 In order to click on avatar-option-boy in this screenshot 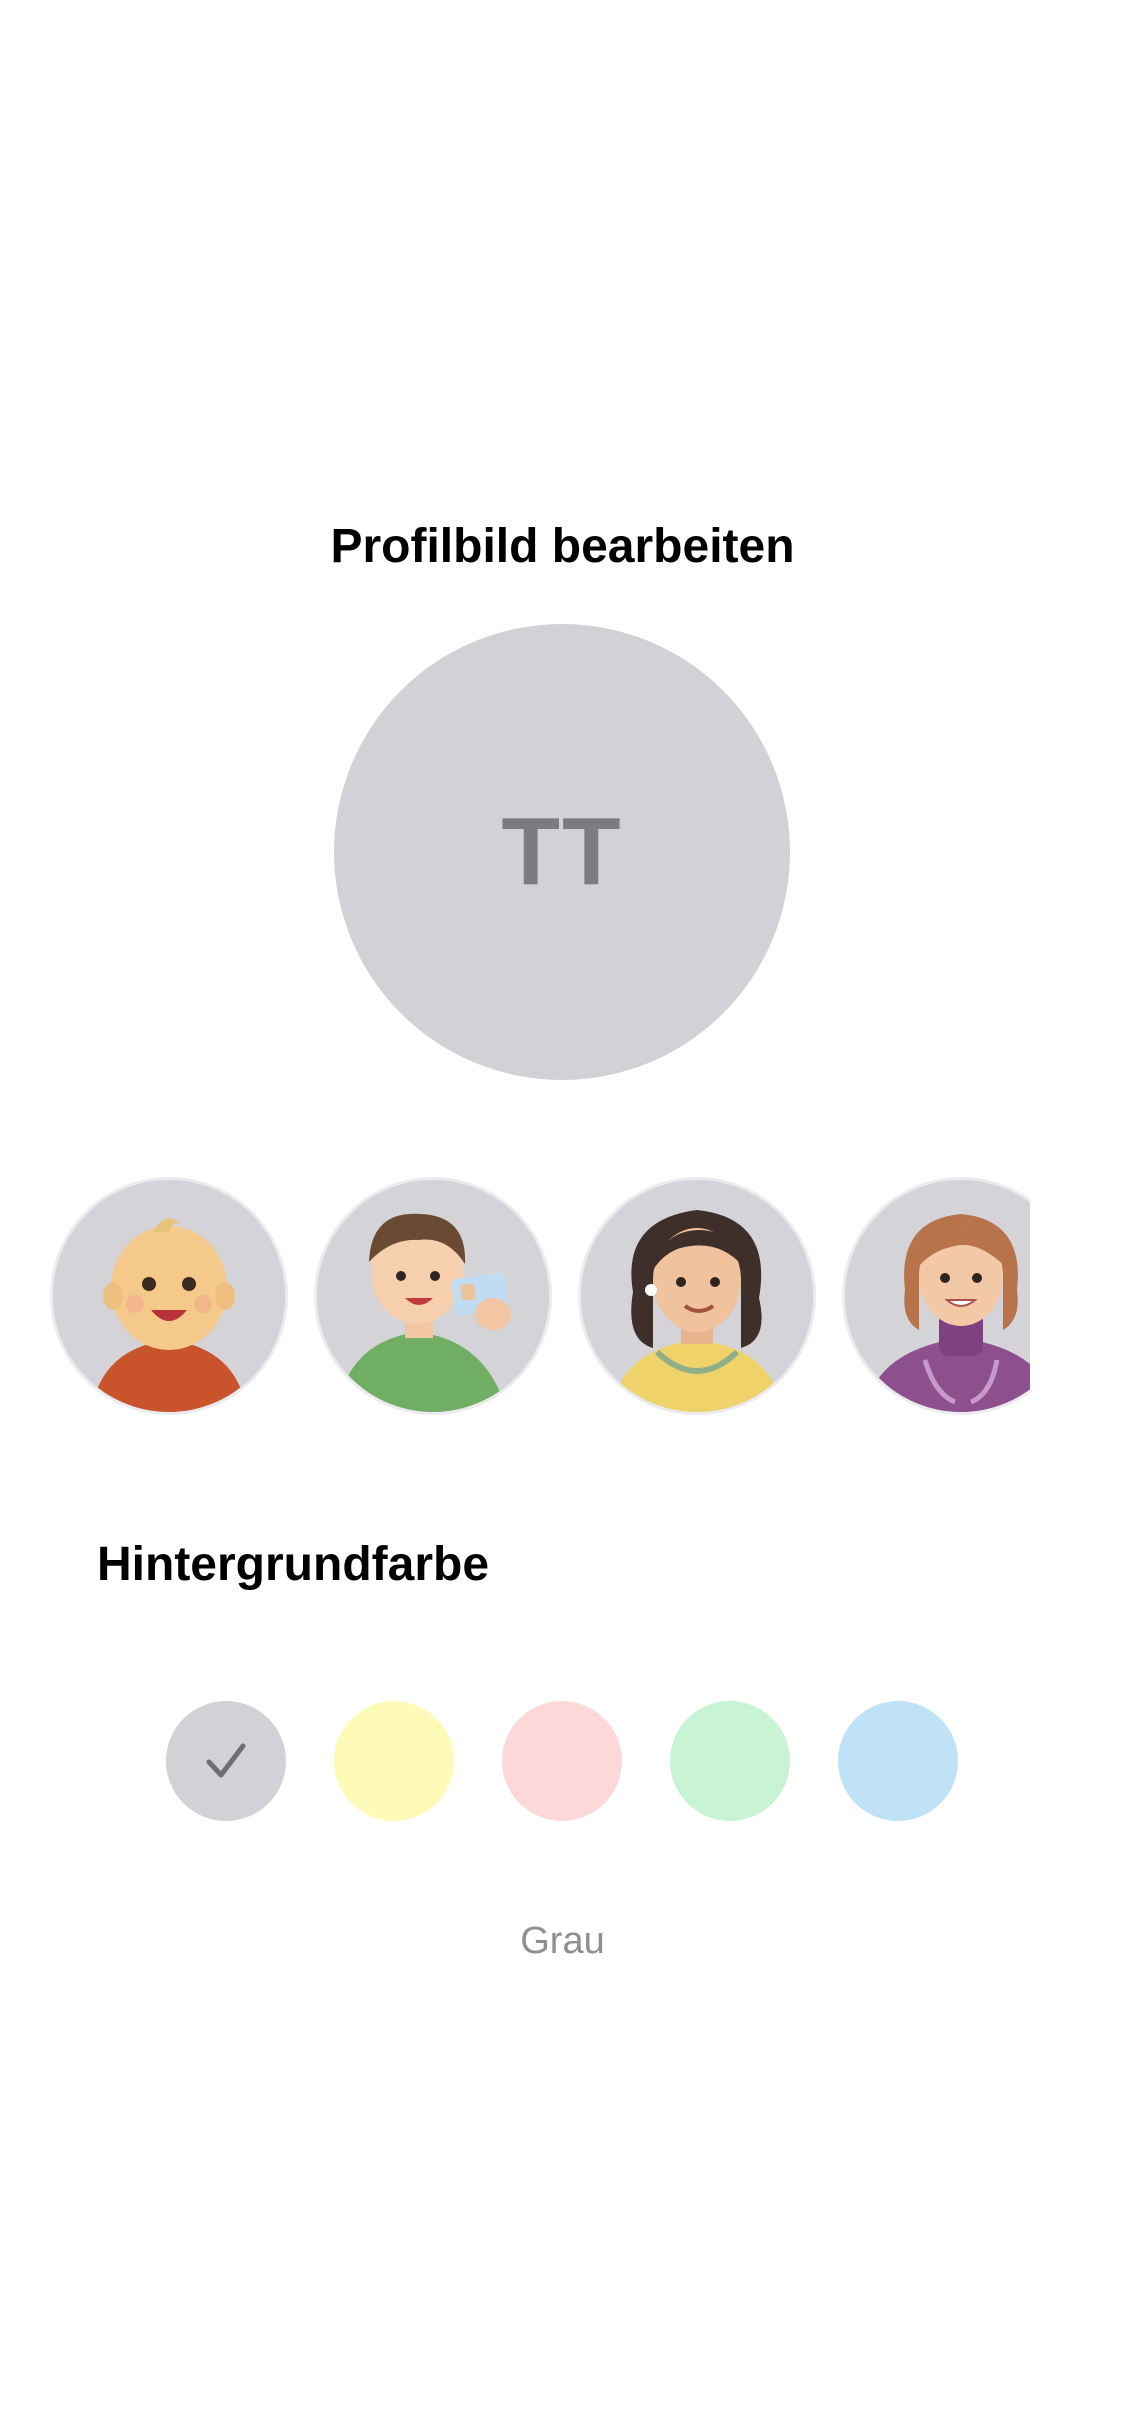, I will do `click(433, 1296)`.